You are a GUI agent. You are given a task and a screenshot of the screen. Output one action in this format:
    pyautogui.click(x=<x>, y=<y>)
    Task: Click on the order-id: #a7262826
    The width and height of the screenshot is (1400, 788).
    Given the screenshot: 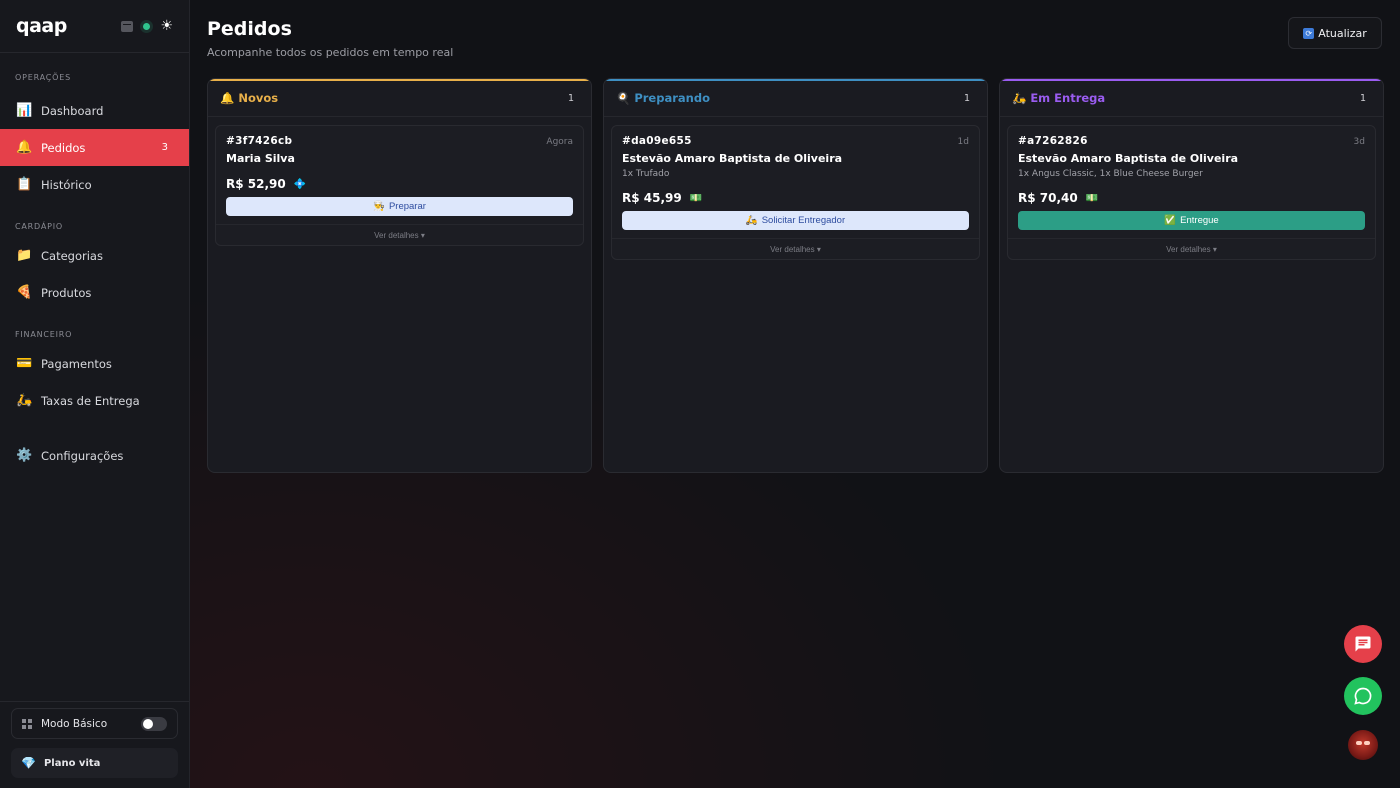 What is the action you would take?
    pyautogui.click(x=1053, y=141)
    